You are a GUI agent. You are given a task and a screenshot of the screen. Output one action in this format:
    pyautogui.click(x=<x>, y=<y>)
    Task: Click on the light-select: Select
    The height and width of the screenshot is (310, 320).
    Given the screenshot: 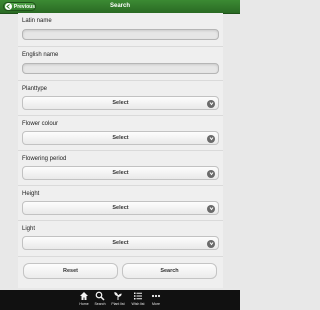 What is the action you would take?
    pyautogui.click(x=120, y=243)
    